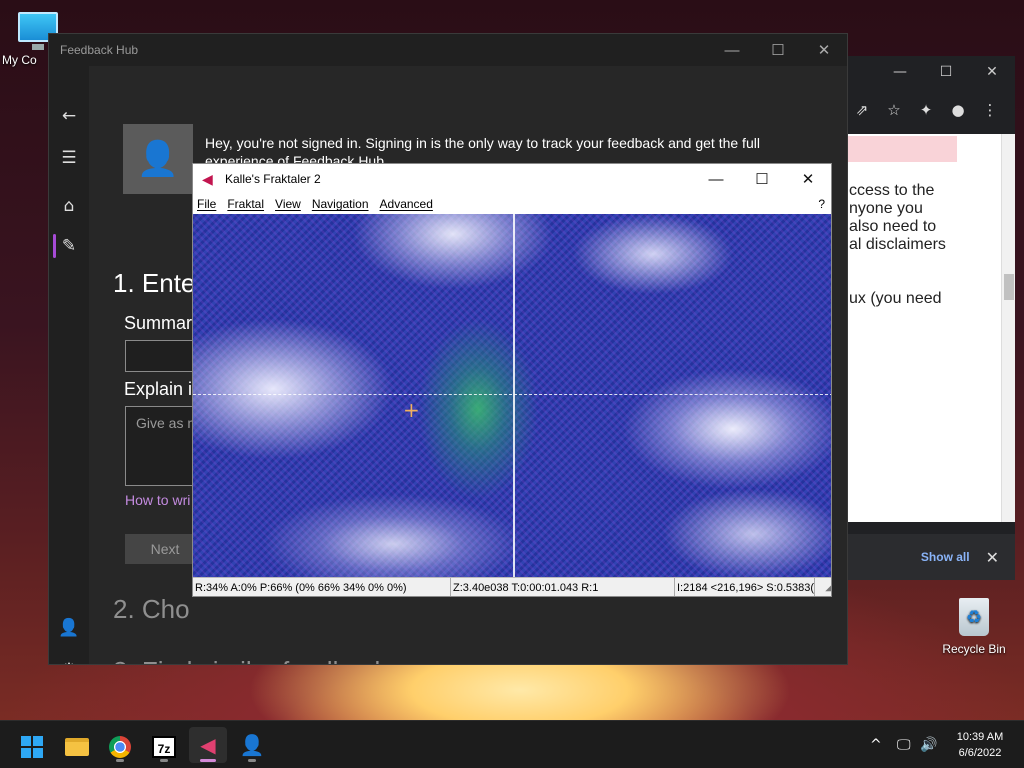 The height and width of the screenshot is (768, 1024). What do you see at coordinates (69, 662) in the screenshot?
I see `settings-gear-icon: ⚙` at bounding box center [69, 662].